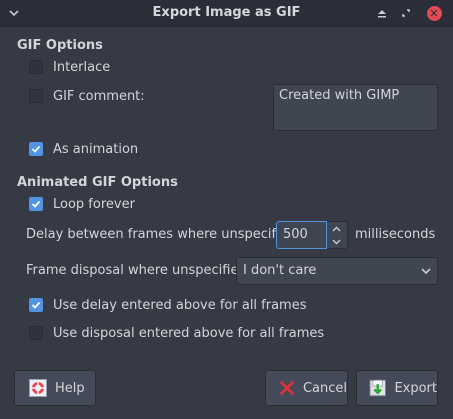 Image resolution: width=453 pixels, height=419 pixels. I want to click on disposal-selected-value: I don't care, so click(280, 270).